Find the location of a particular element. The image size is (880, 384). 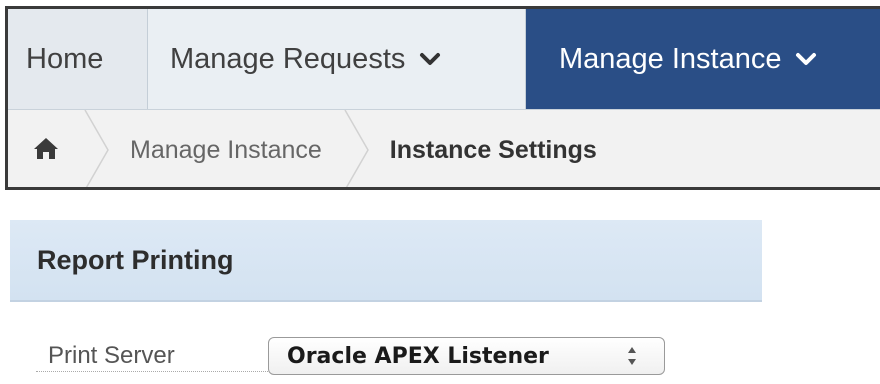

print-server-row: Print Server Oracle APEX Listener is located at coordinates (350, 356).